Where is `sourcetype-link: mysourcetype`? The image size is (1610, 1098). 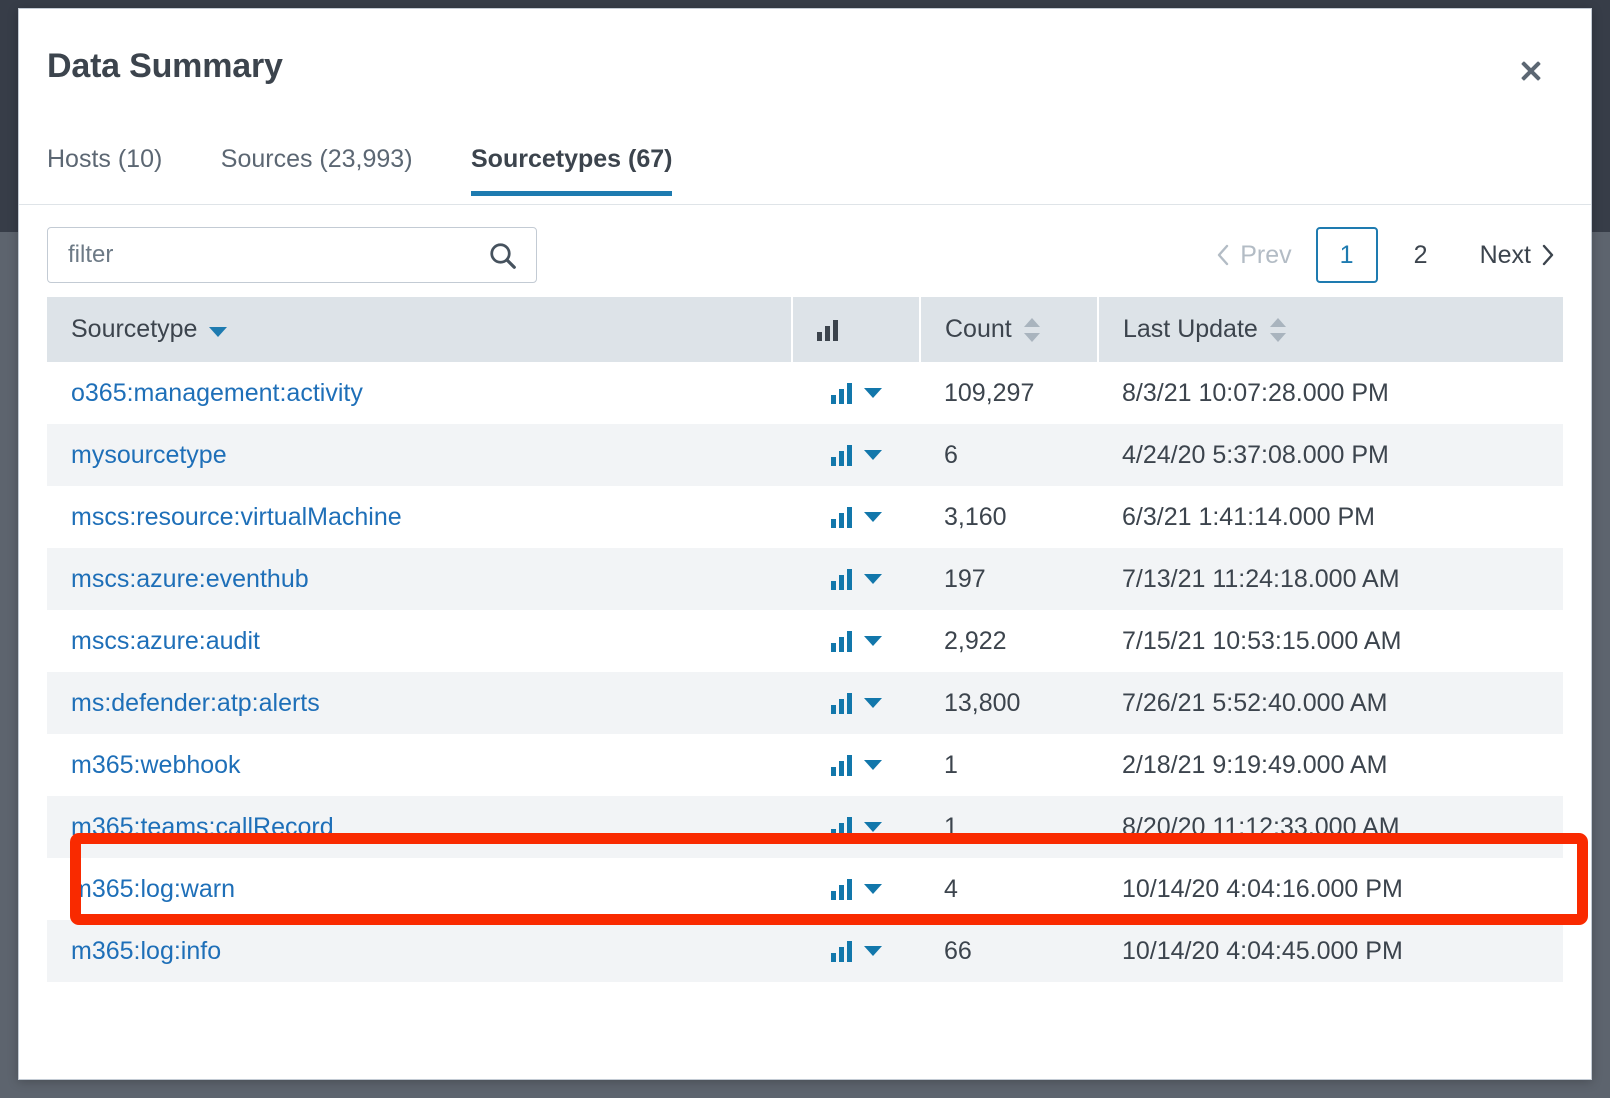 sourcetype-link: mysourcetype is located at coordinates (149, 455).